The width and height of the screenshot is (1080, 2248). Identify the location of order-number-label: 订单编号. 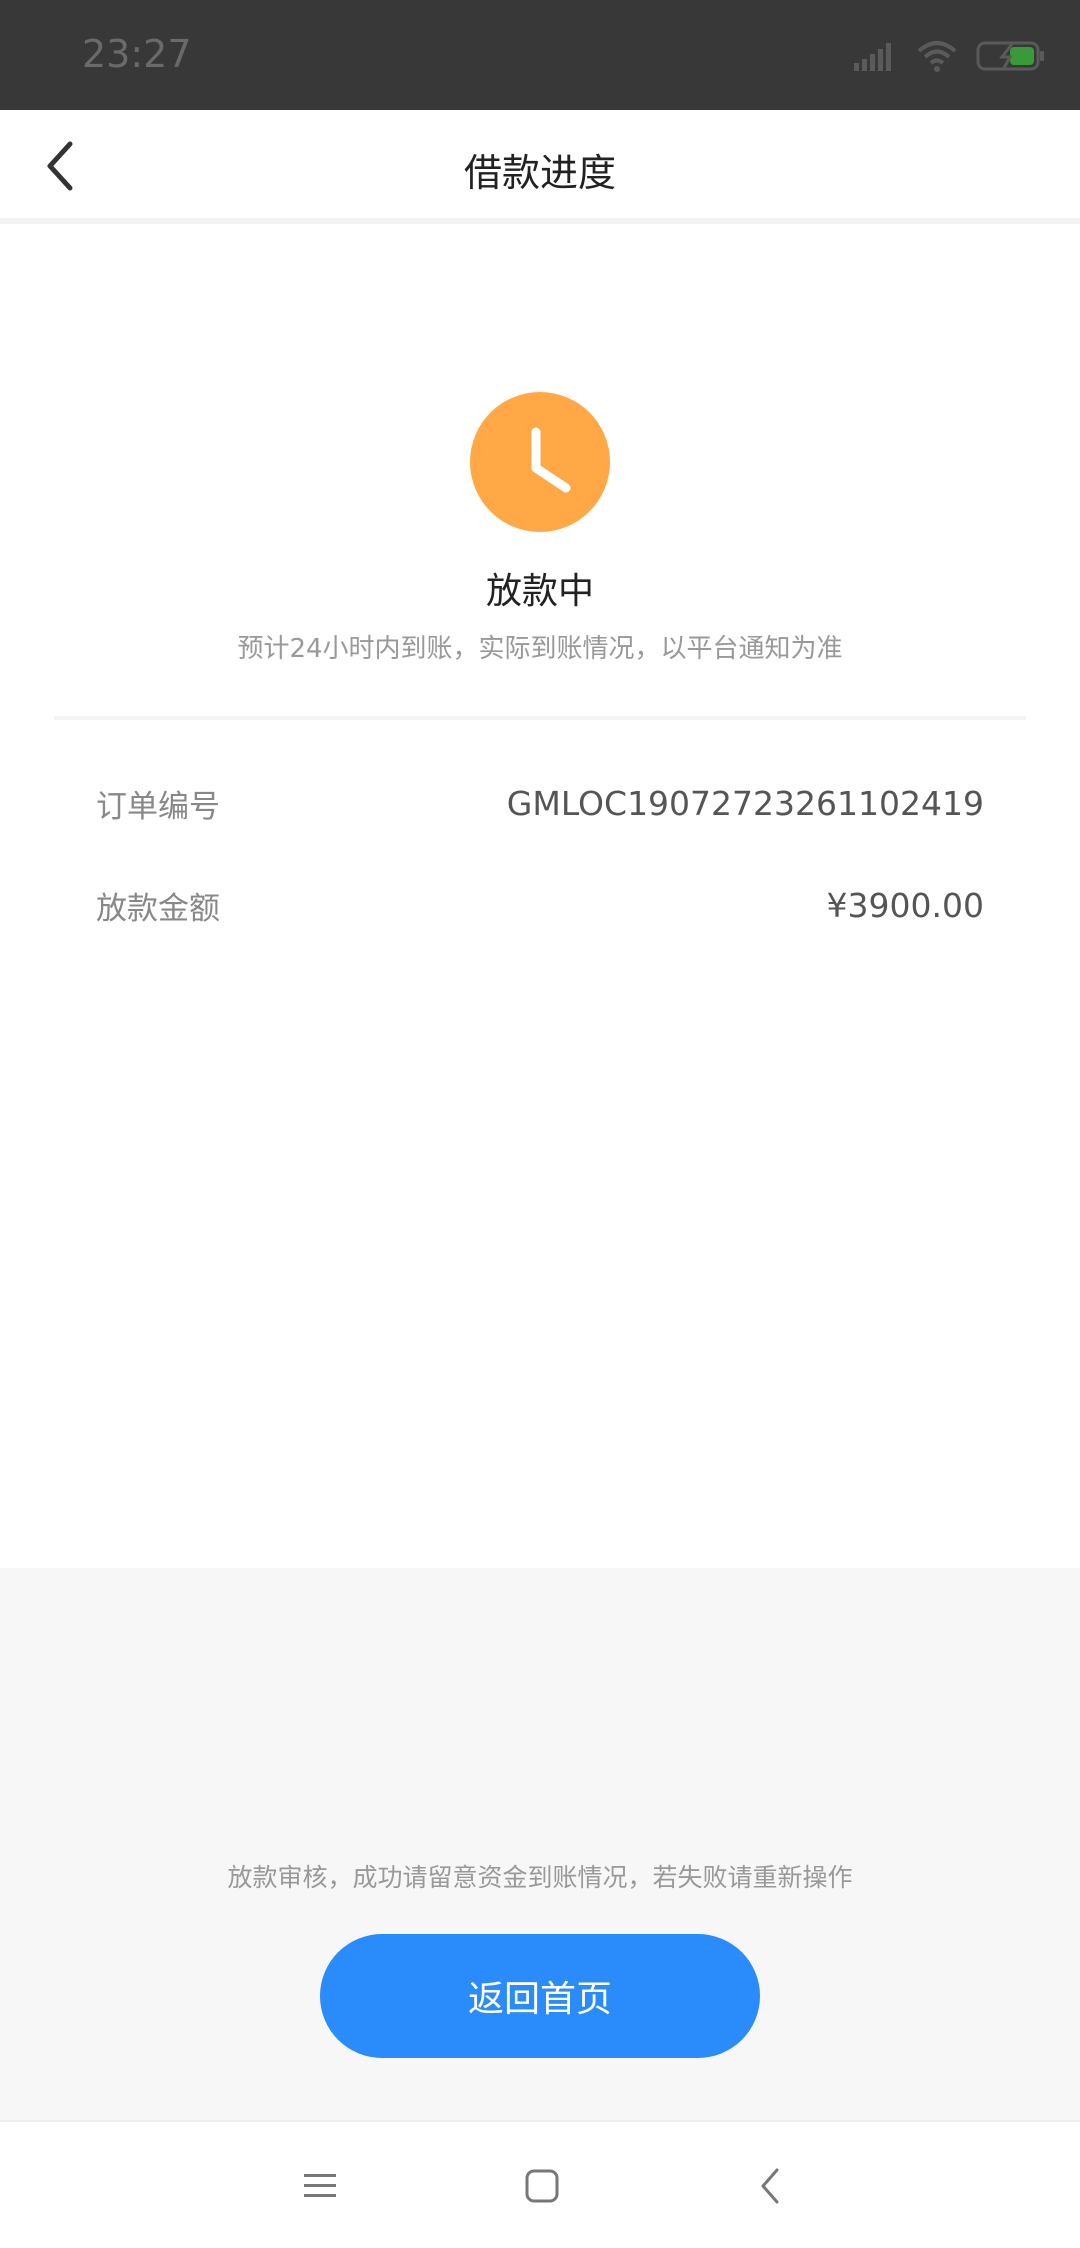
(158, 806).